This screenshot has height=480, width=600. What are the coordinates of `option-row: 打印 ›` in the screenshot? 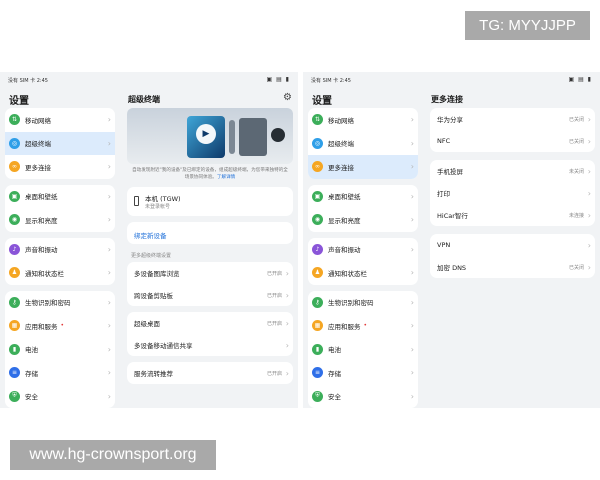 It's located at (512, 193).